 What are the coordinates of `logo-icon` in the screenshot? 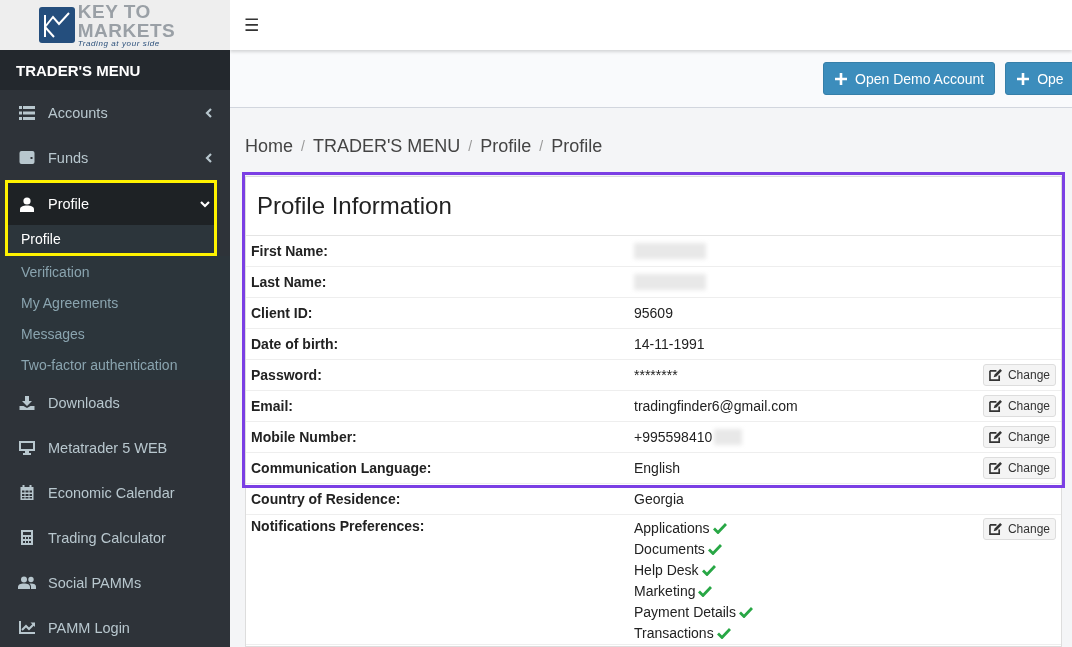 It's located at (56, 25).